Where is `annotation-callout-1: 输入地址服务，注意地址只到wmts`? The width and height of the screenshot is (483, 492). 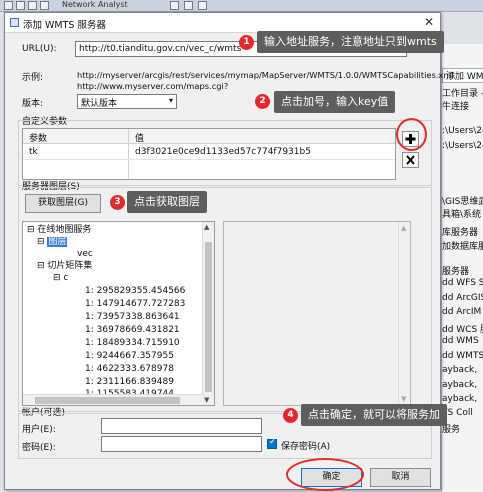 annotation-callout-1: 输入地址服务，注意地址只到wmts is located at coordinates (350, 42).